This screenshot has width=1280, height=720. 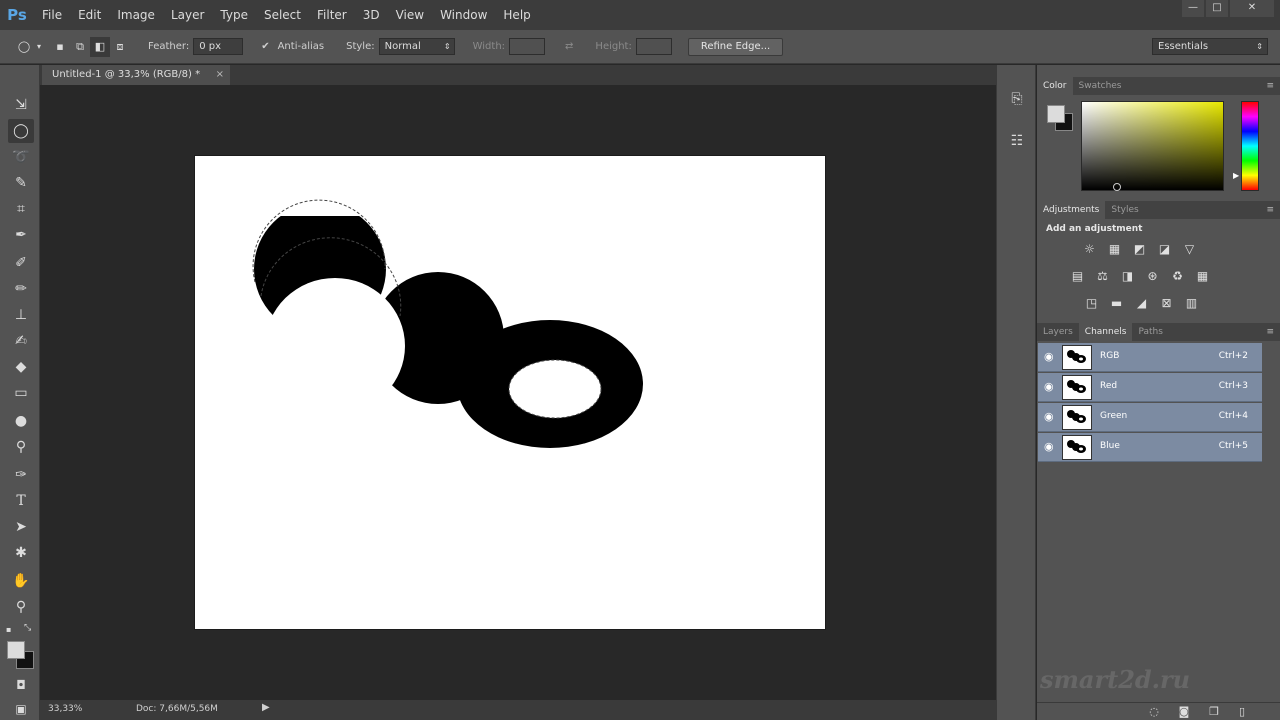 What do you see at coordinates (136, 15) in the screenshot?
I see `menu-image: Image` at bounding box center [136, 15].